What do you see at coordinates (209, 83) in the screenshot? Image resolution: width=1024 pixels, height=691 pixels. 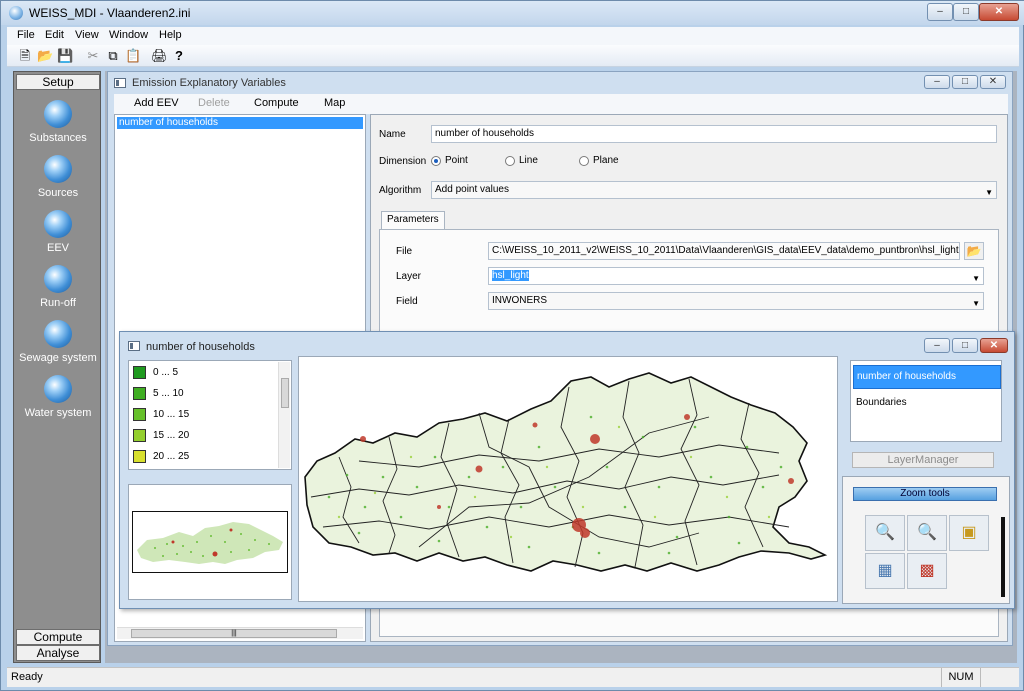 I see `eev-window-title: Emission Explanatory Variables` at bounding box center [209, 83].